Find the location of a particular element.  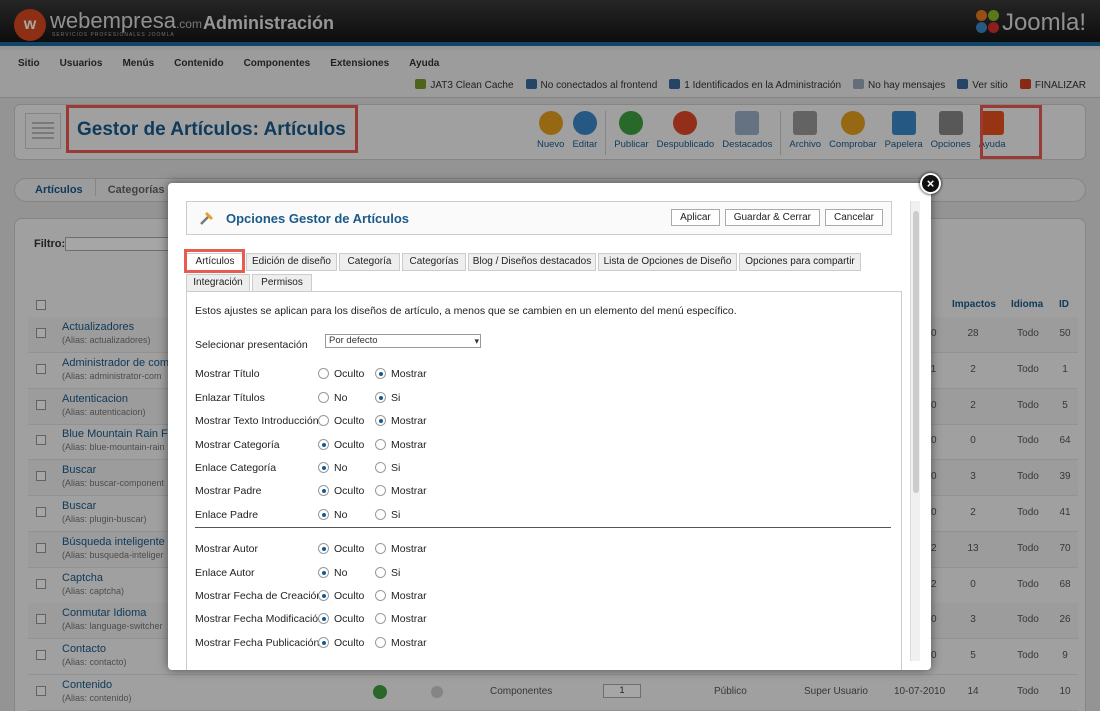

option-row: Mostrar Fecha de Creación Oculto Mostrar is located at coordinates (545, 597).